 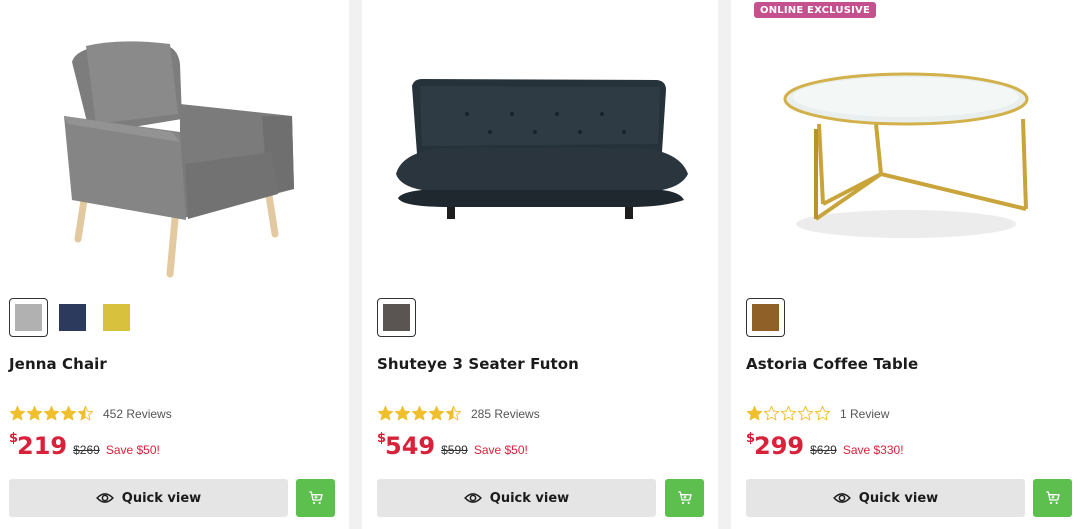 I want to click on product-rating: 1 Review, so click(x=817, y=413).